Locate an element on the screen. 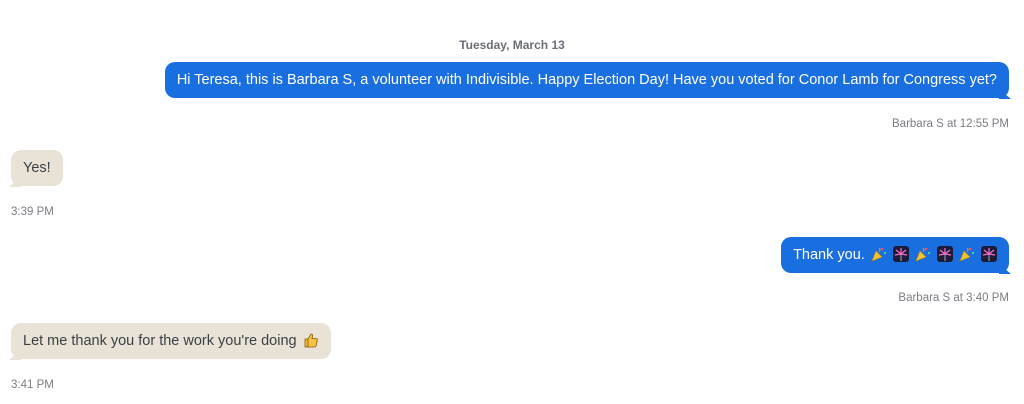 The width and height of the screenshot is (1024, 404). outgoing-message: Thank you. is located at coordinates (895, 255).